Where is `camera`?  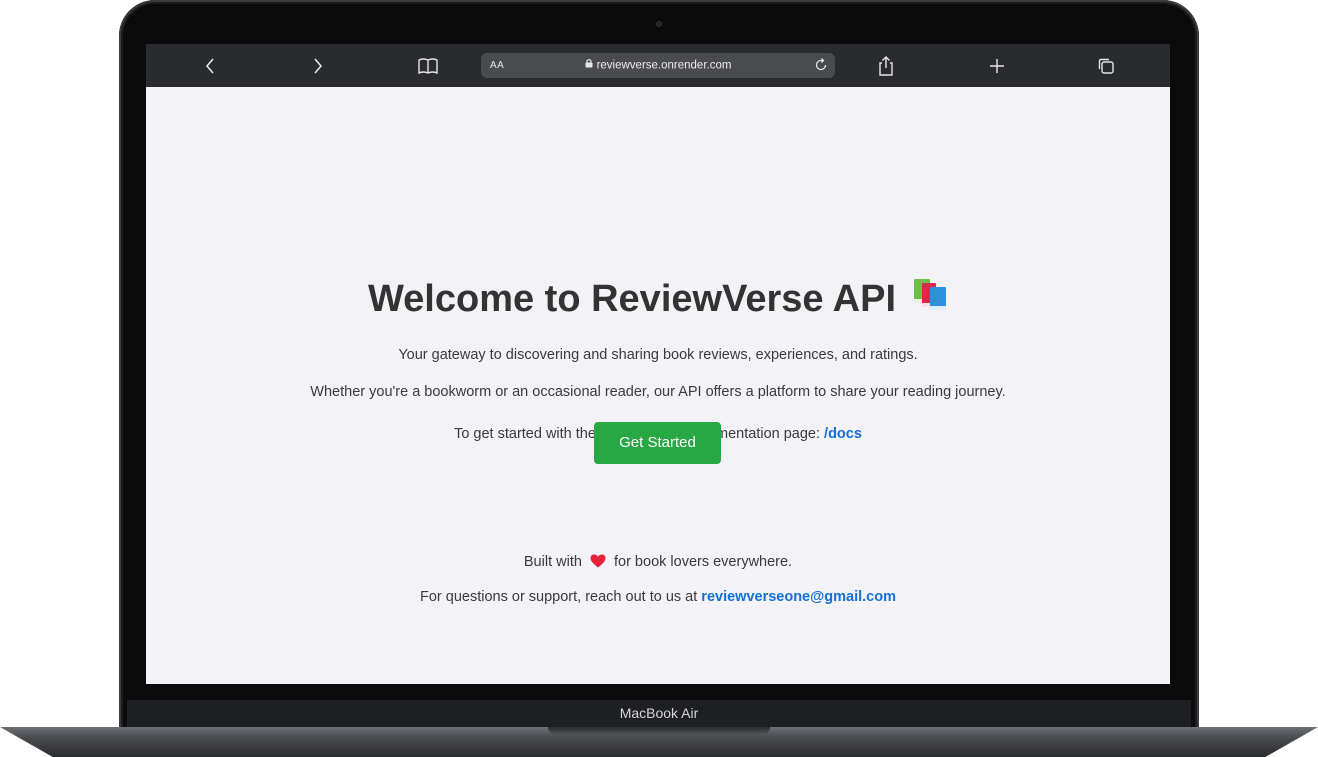
camera is located at coordinates (659, 24).